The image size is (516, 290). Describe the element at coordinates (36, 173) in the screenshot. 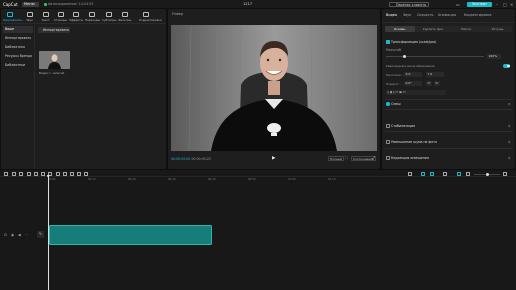

I see `split-left-icon` at that location.